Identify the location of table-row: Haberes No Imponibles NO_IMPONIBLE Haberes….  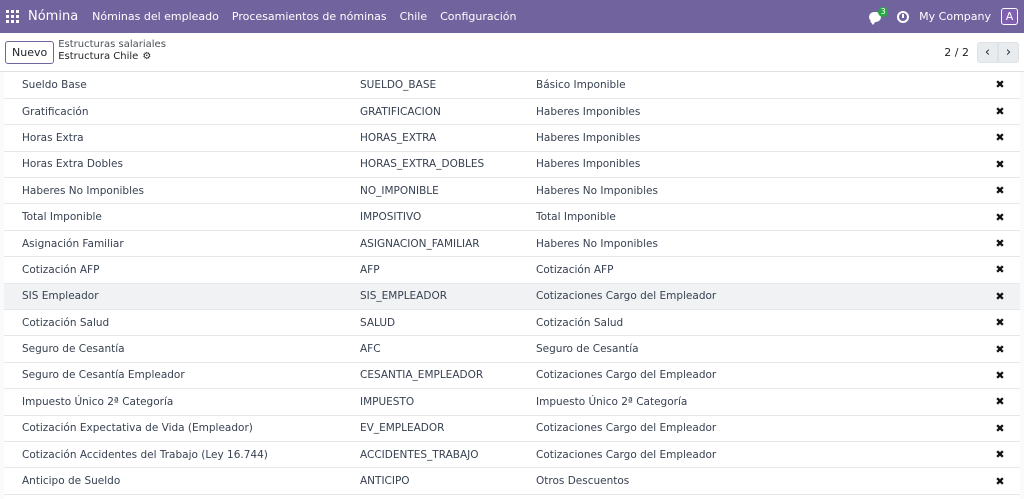
(512, 191).